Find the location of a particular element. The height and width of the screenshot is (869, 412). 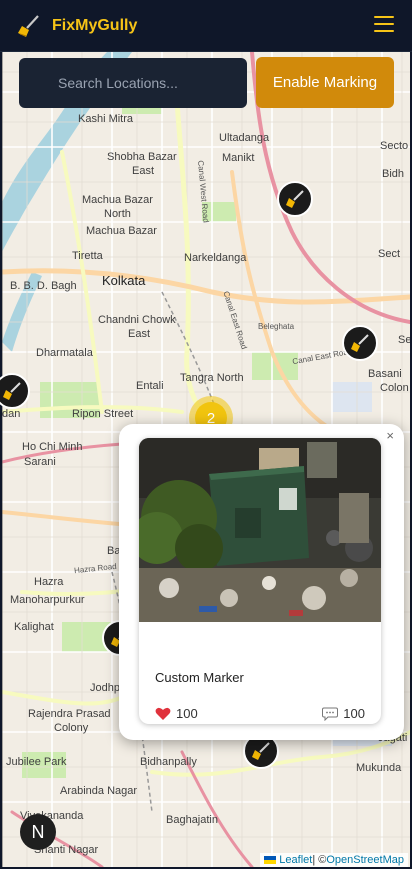

map-label: Tangra North is located at coordinates (212, 378).